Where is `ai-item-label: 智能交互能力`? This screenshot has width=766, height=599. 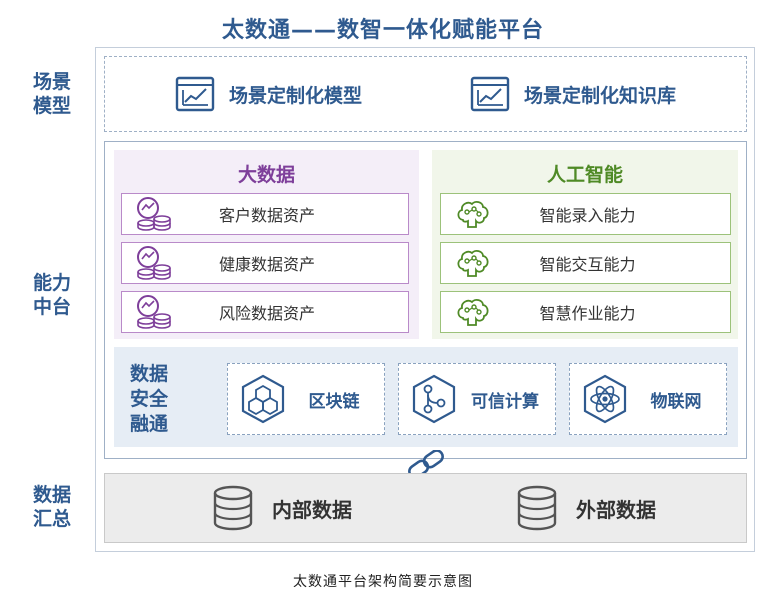
ai-item-label: 智能交互能力 is located at coordinates (587, 264).